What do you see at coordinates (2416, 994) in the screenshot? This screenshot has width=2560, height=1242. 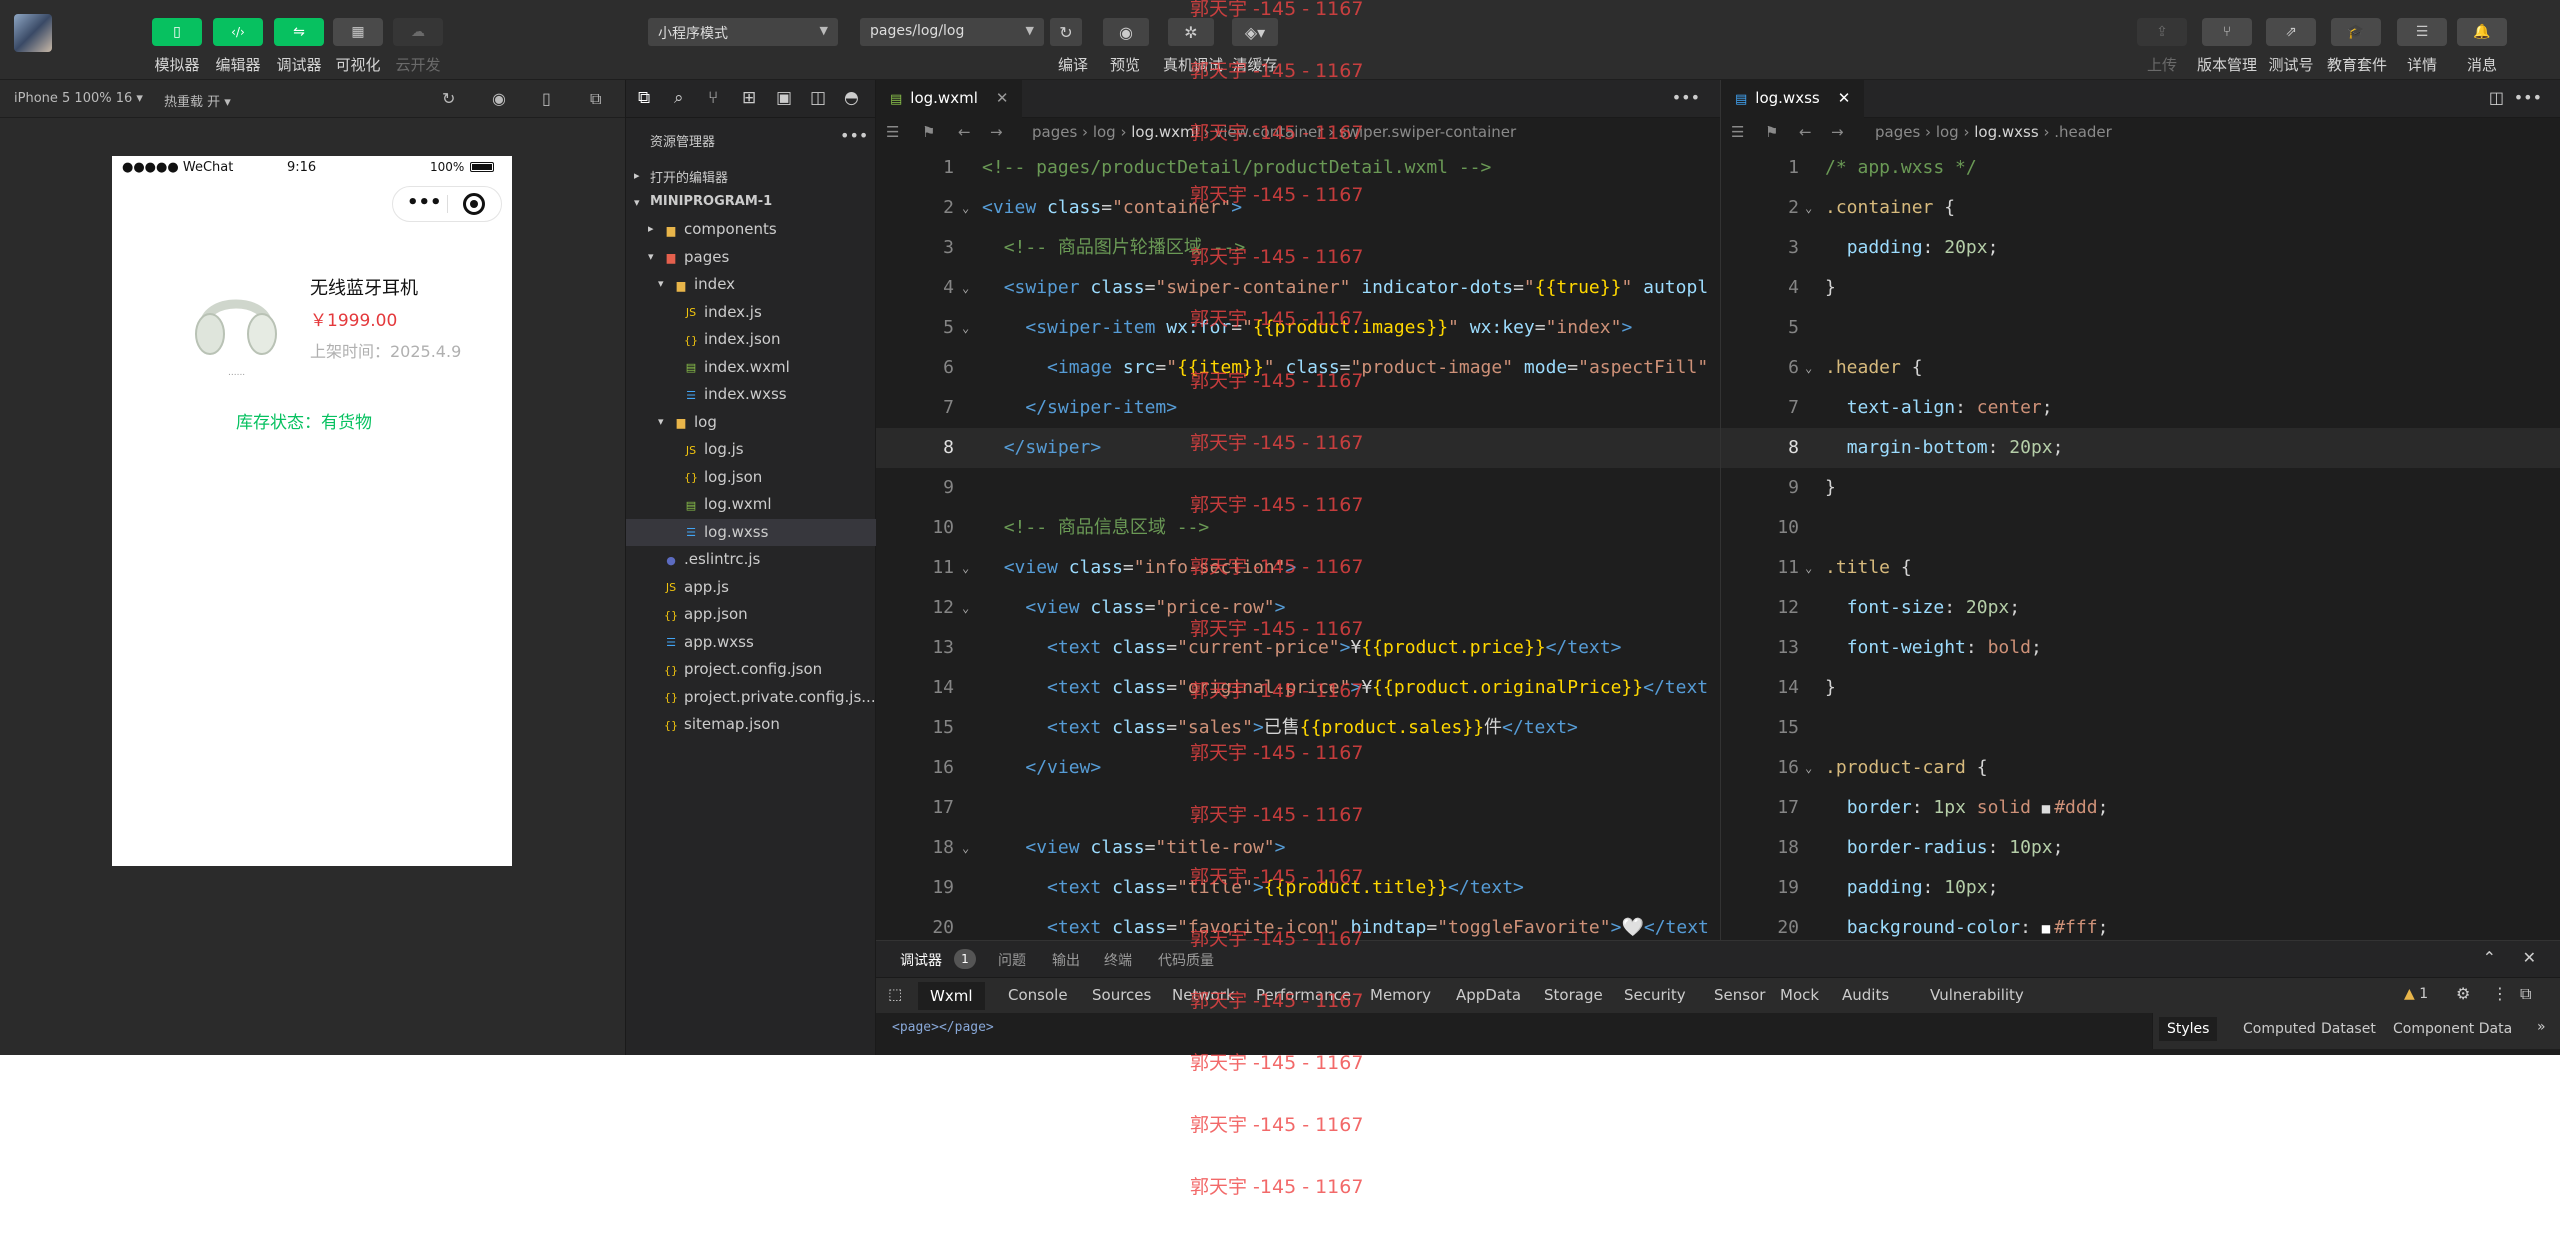 I see `warning-indicator: ▲ 1` at bounding box center [2416, 994].